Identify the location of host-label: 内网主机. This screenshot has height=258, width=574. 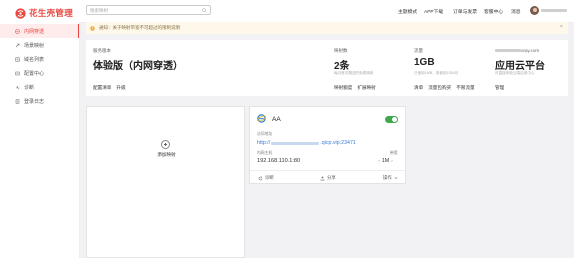
(265, 153).